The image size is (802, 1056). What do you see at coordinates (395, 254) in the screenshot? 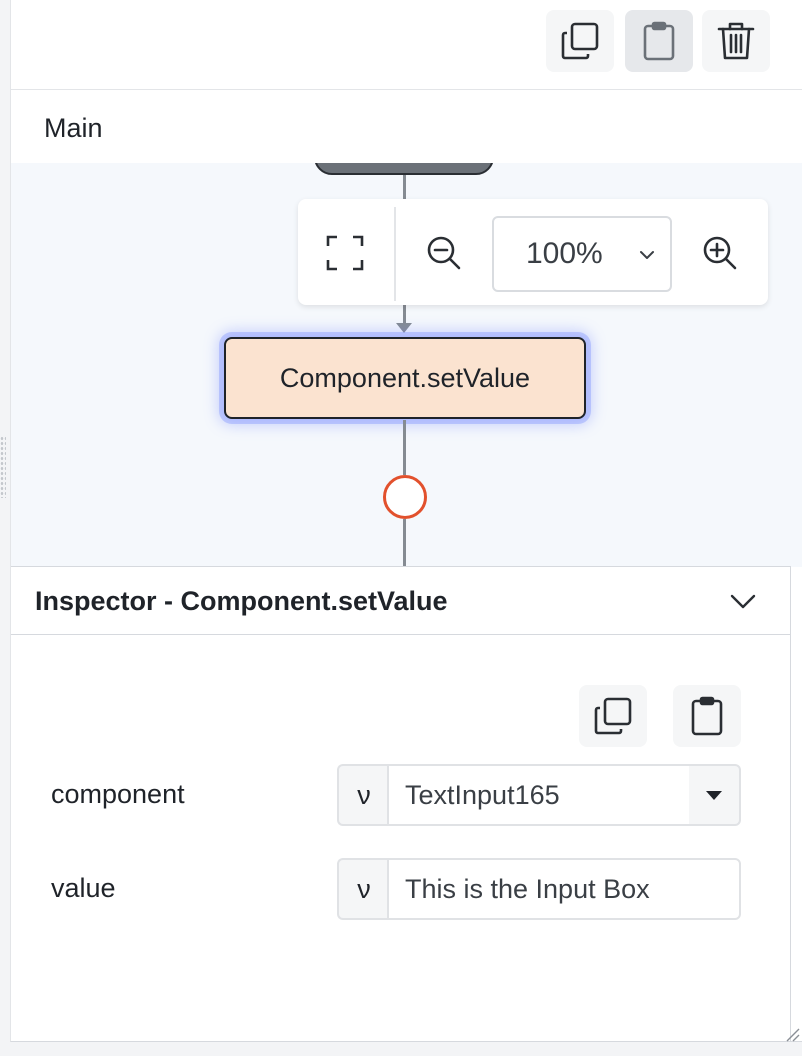
I see `zoom-divider` at bounding box center [395, 254].